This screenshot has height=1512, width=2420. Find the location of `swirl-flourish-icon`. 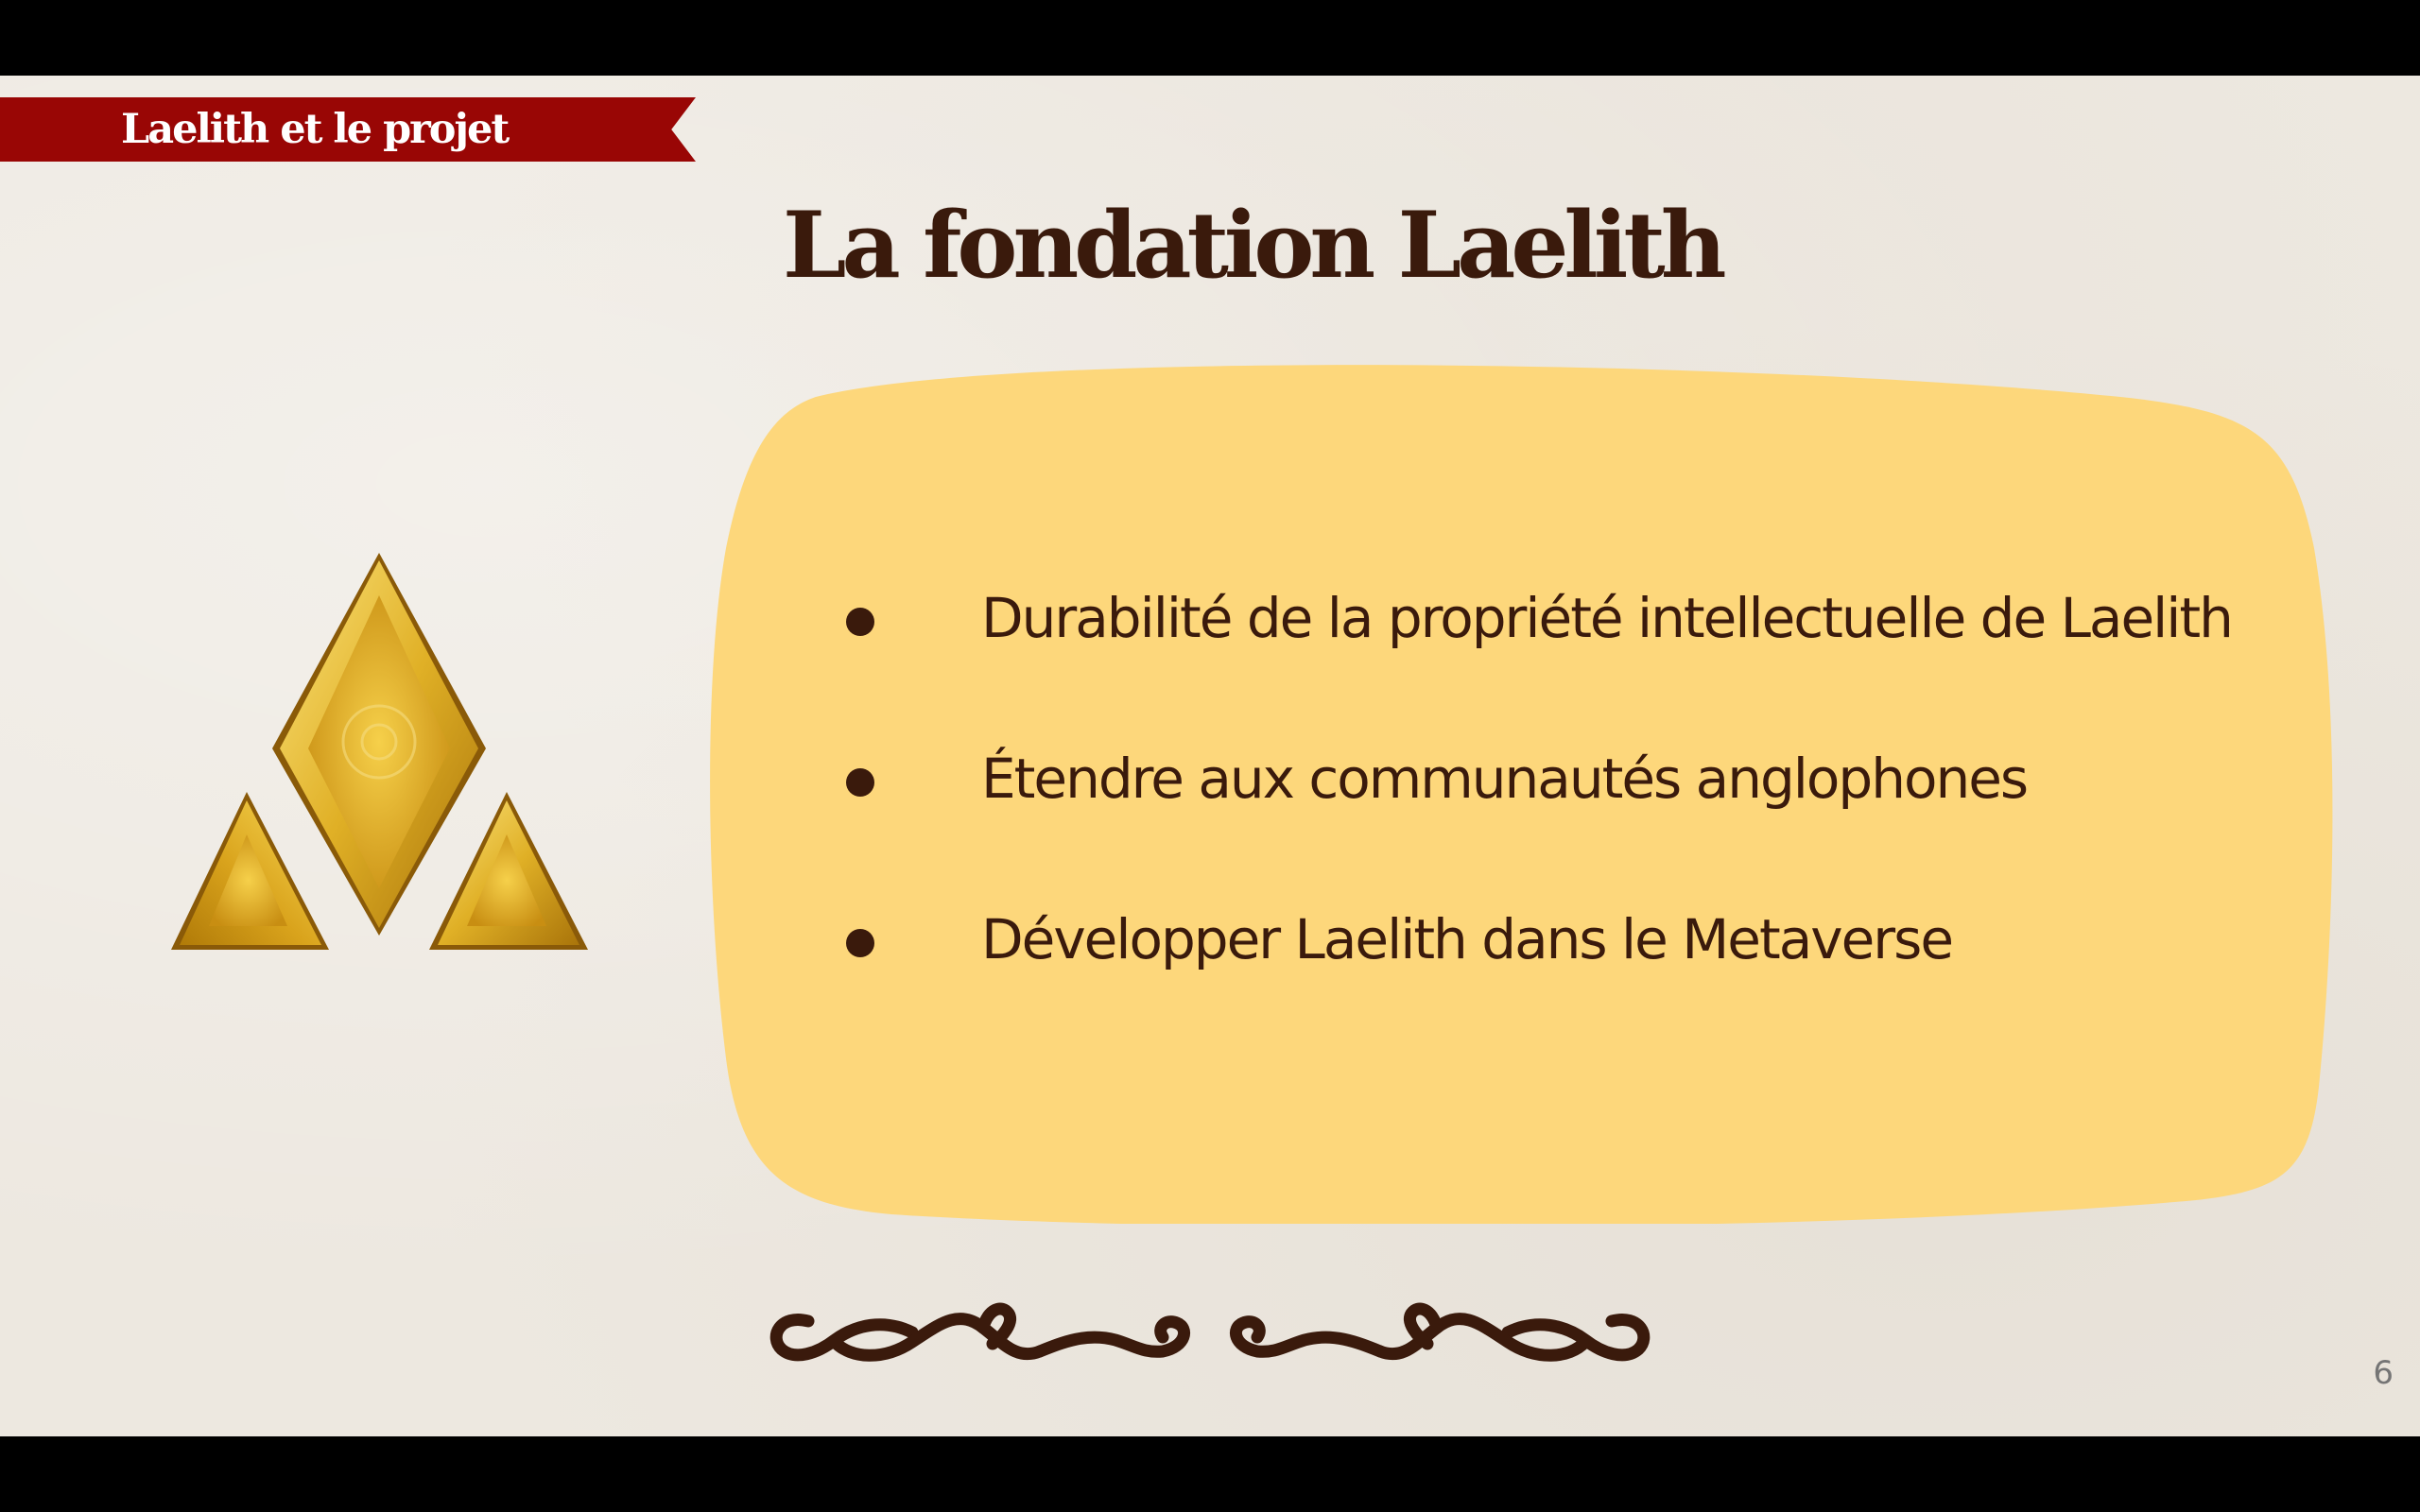

swirl-flourish-icon is located at coordinates (1210, 1332).